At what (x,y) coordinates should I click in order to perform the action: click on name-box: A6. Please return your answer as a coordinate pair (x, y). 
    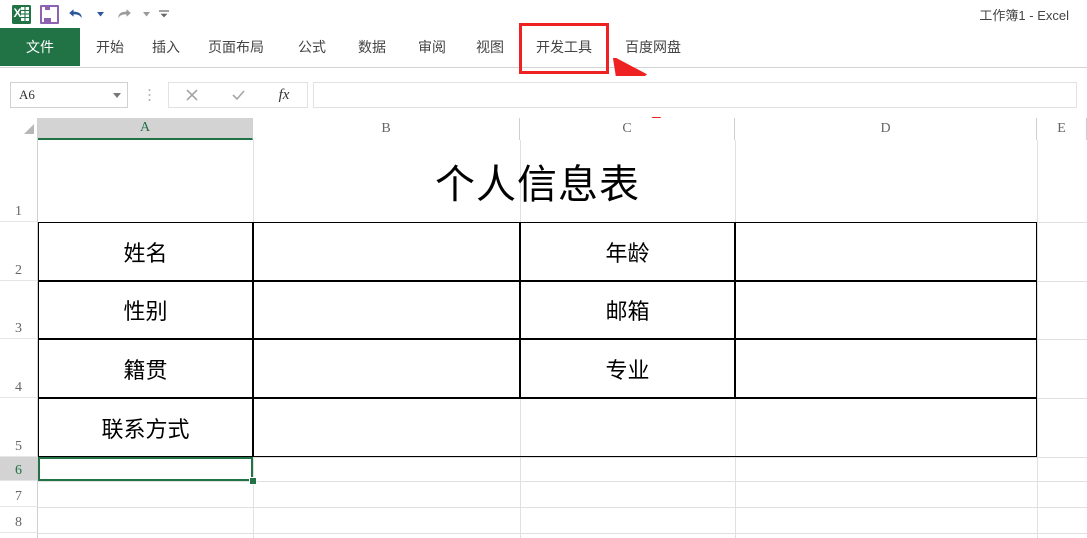
    Looking at the image, I should click on (69, 95).